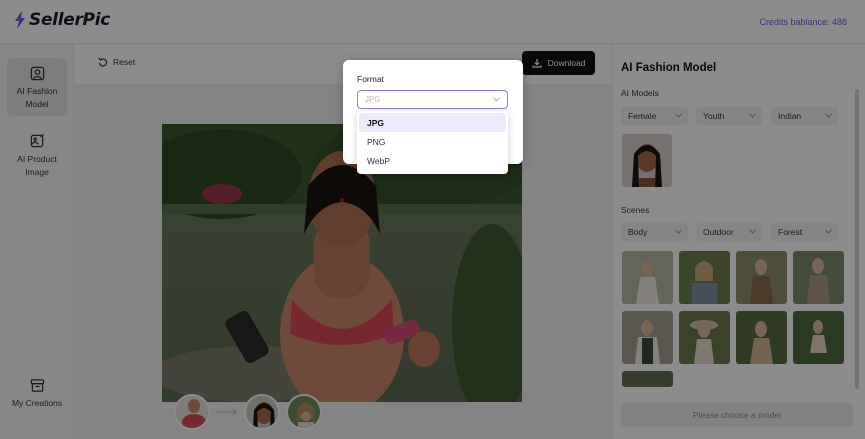 The width and height of the screenshot is (865, 439). Describe the element at coordinates (432, 160) in the screenshot. I see `format-option-webp: WebP` at that location.